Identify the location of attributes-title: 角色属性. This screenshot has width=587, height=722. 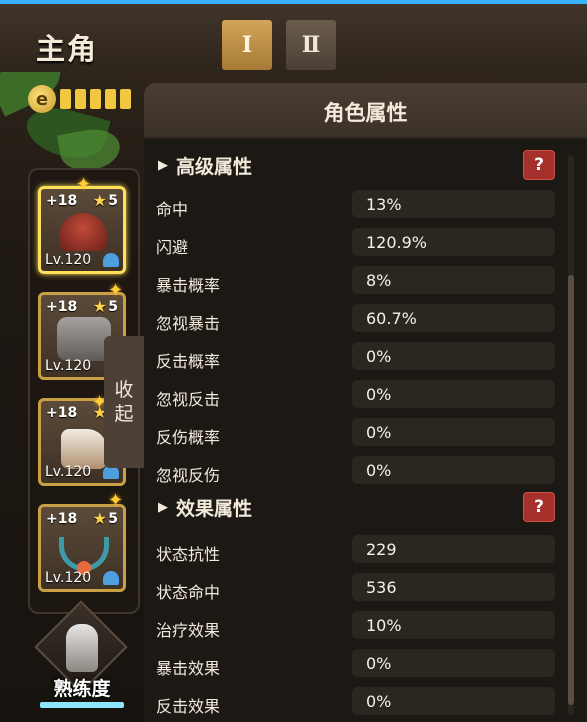
(365, 113).